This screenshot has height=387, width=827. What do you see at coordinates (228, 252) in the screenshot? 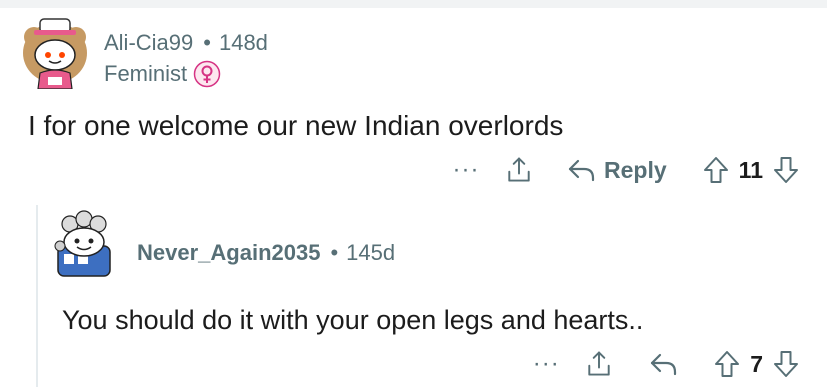
I see `author-name: Never_Again2035` at bounding box center [228, 252].